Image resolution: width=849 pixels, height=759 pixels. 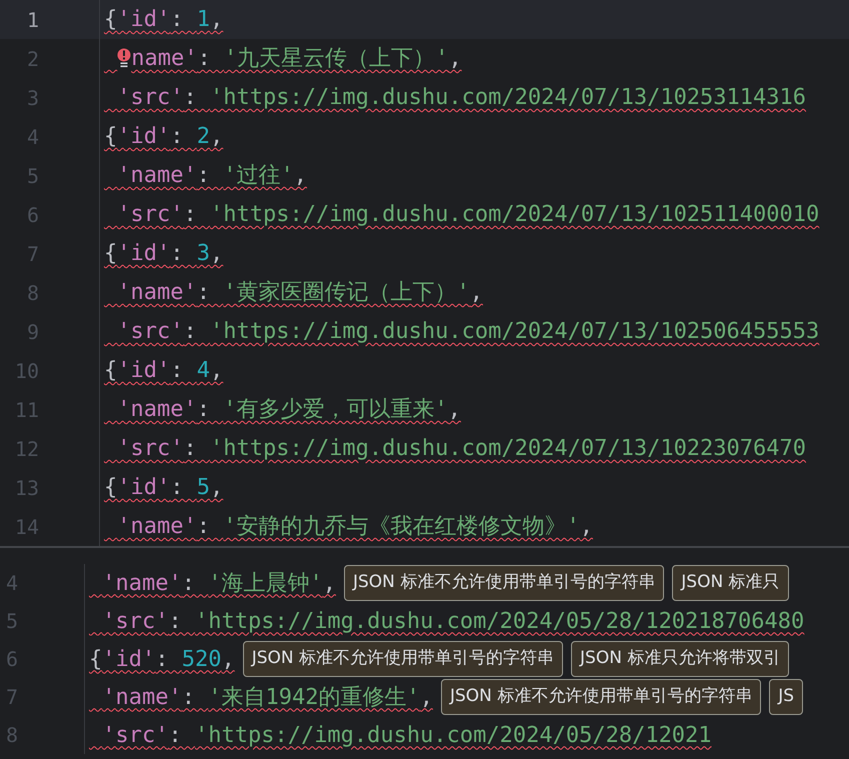 What do you see at coordinates (163, 137) in the screenshot?
I see `code-line: {'id': 2,` at bounding box center [163, 137].